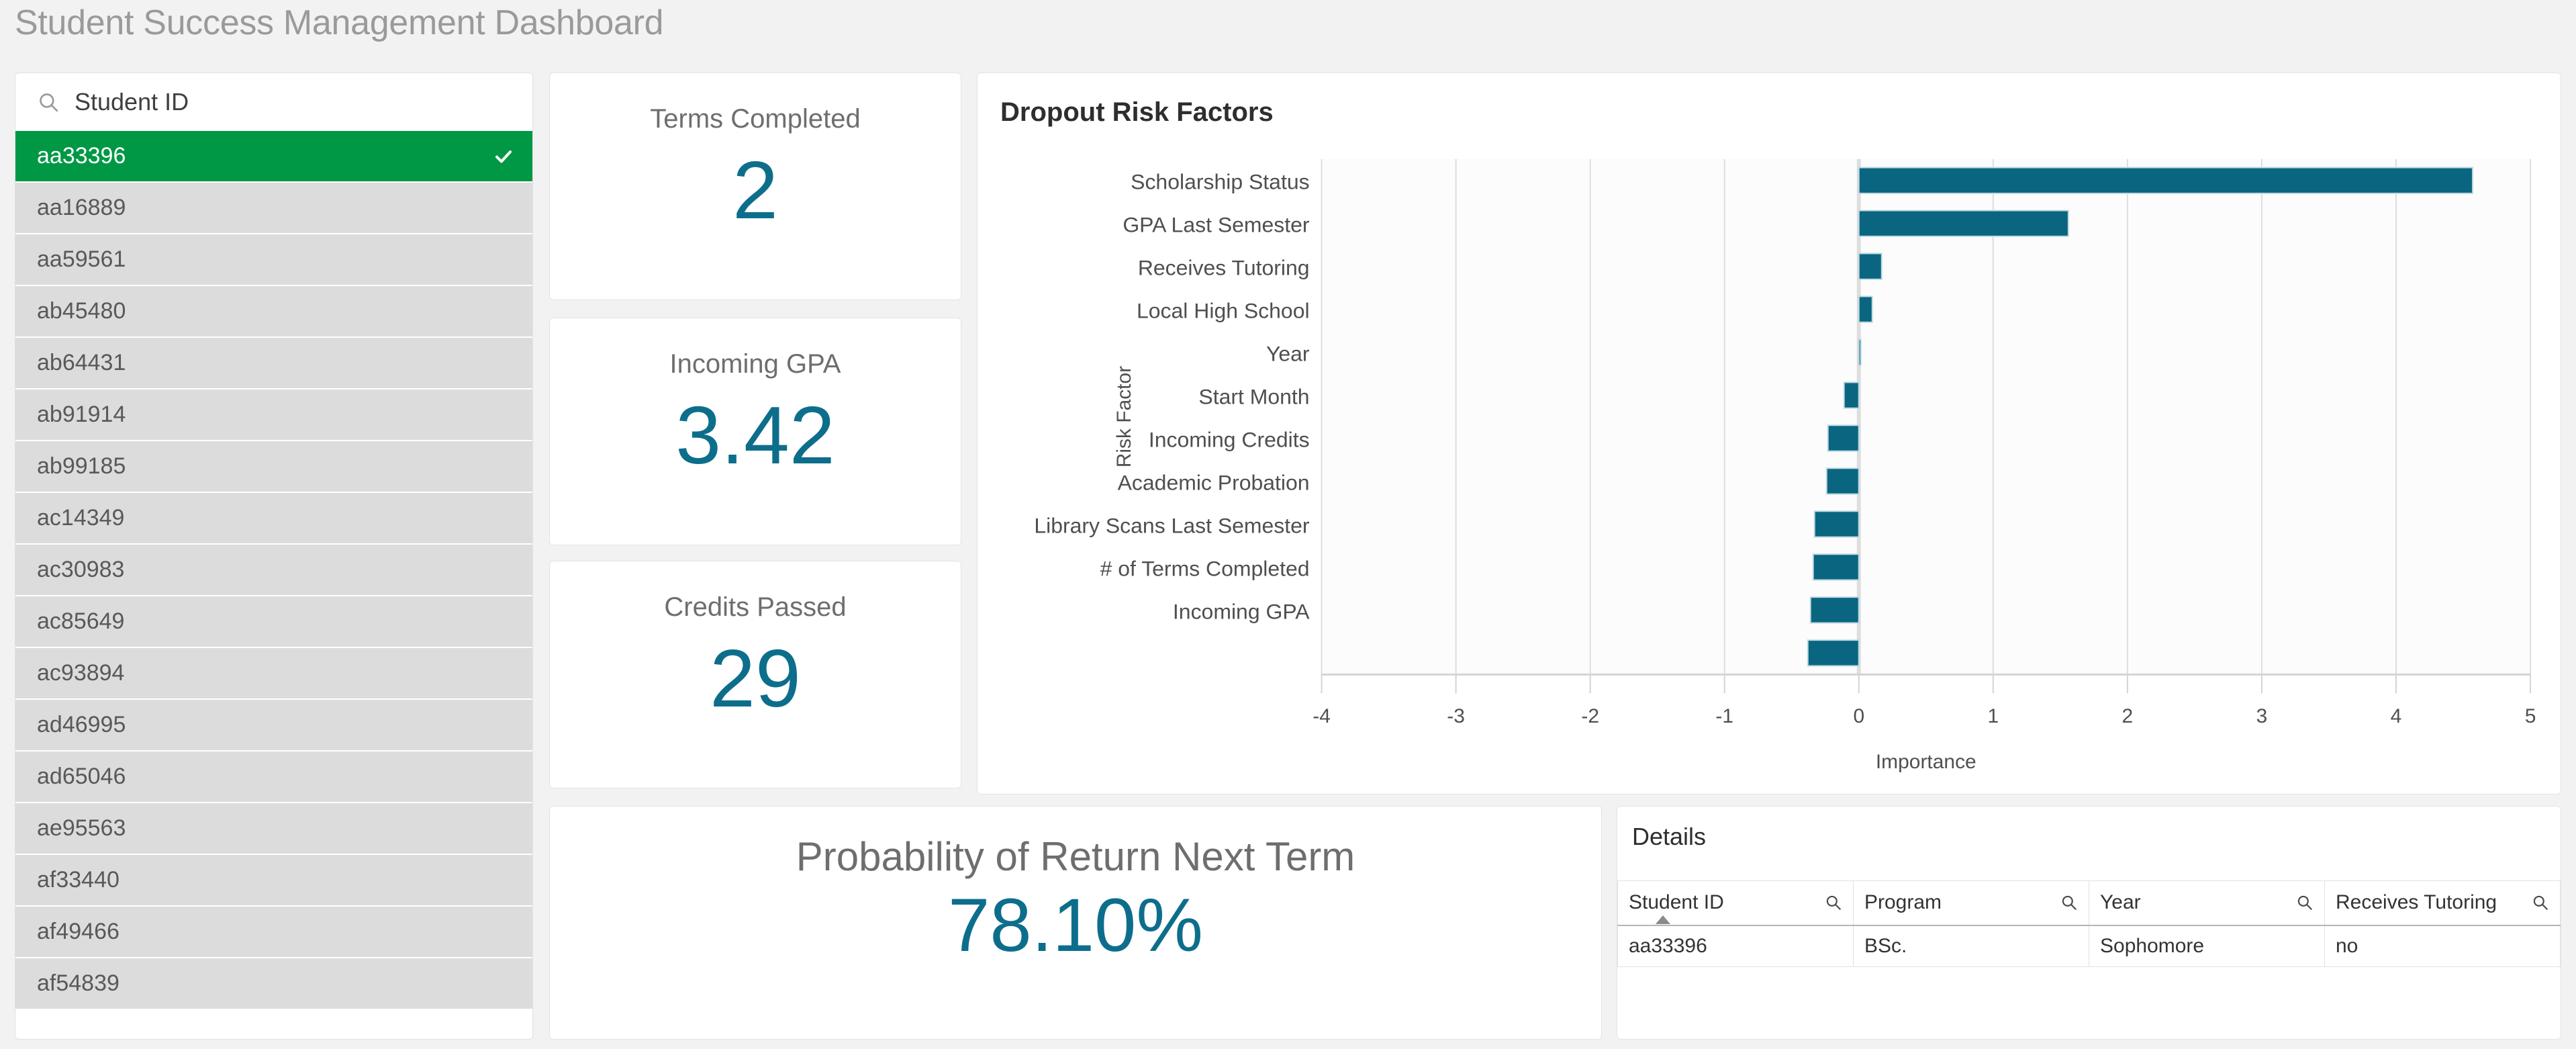 The width and height of the screenshot is (2576, 1049). I want to click on x-axis-title: Importance, so click(1926, 762).